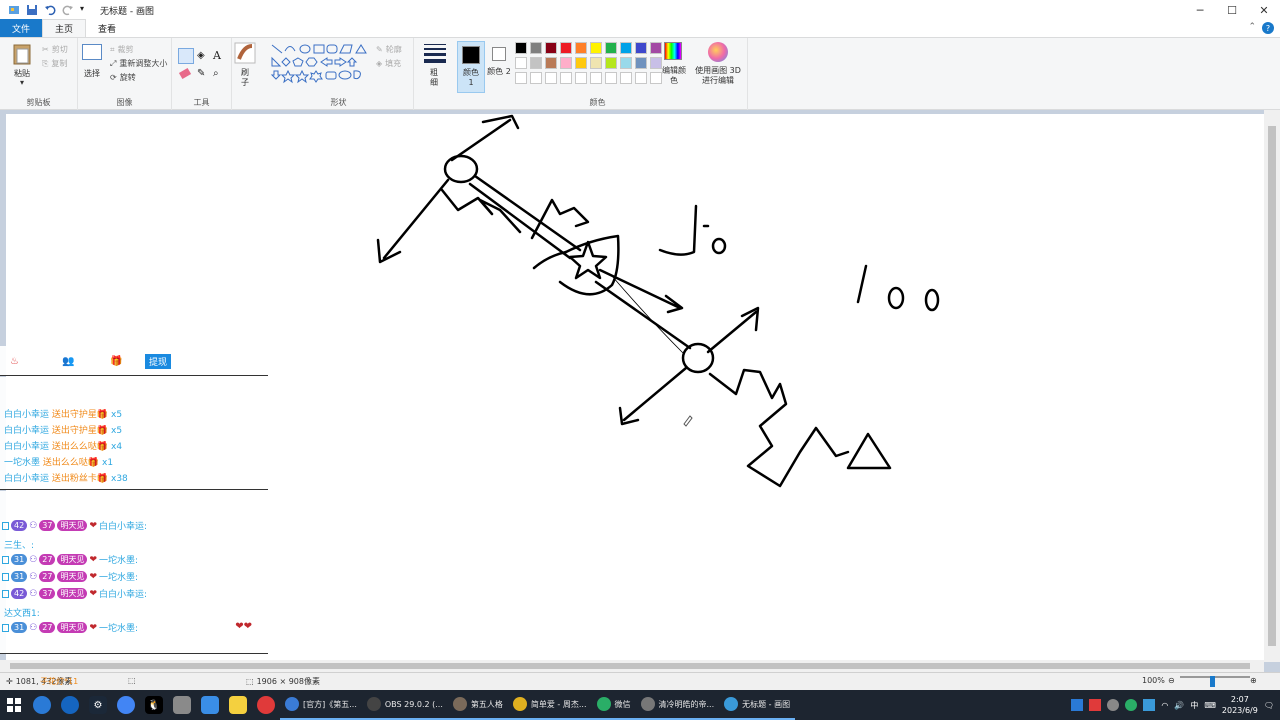 This screenshot has height=720, width=1280. Describe the element at coordinates (1194, 705) in the screenshot. I see `ime-indicator: 中` at that location.